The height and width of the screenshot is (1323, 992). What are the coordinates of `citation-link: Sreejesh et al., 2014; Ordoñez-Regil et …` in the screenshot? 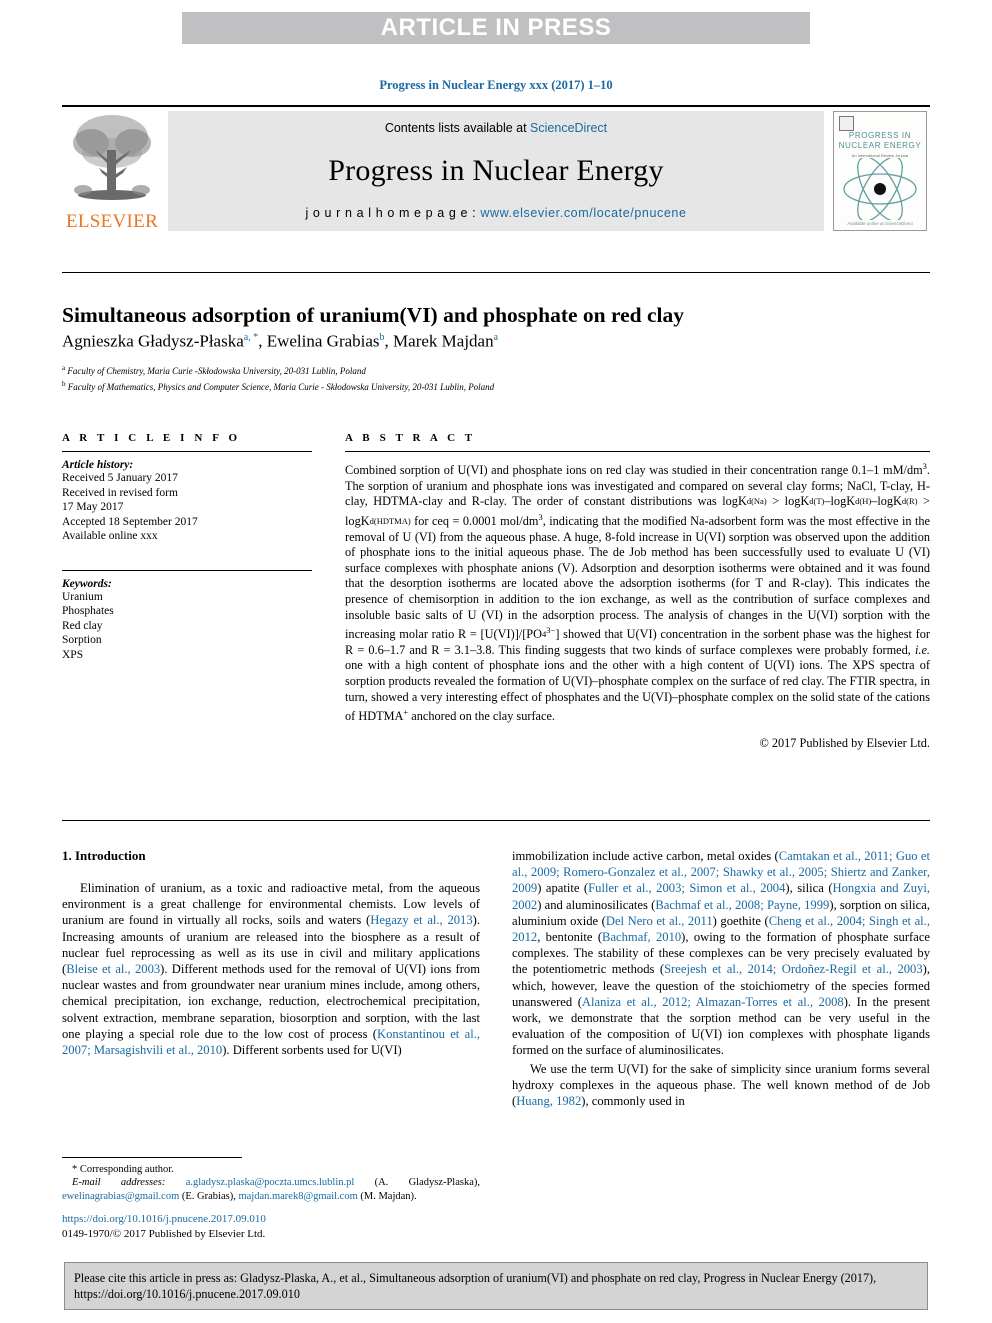 It's located at (793, 969).